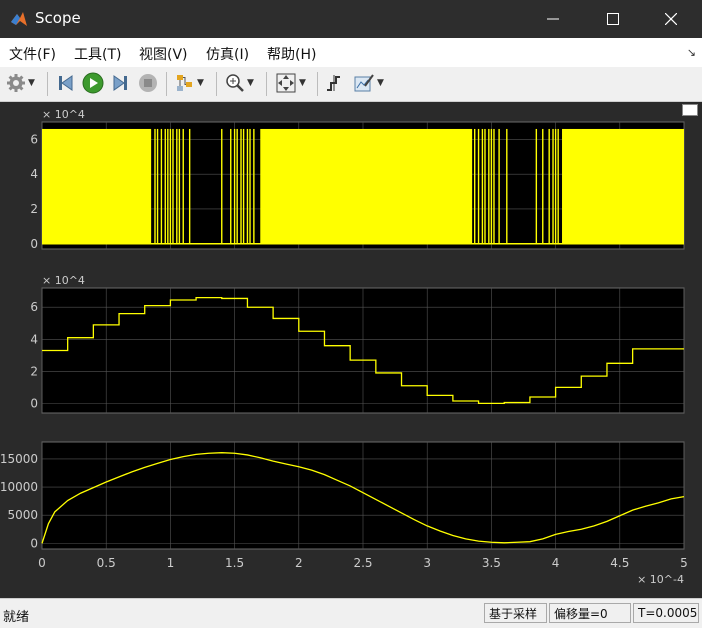 The width and height of the screenshot is (702, 628). I want to click on title-bar: Scope, so click(351, 19).